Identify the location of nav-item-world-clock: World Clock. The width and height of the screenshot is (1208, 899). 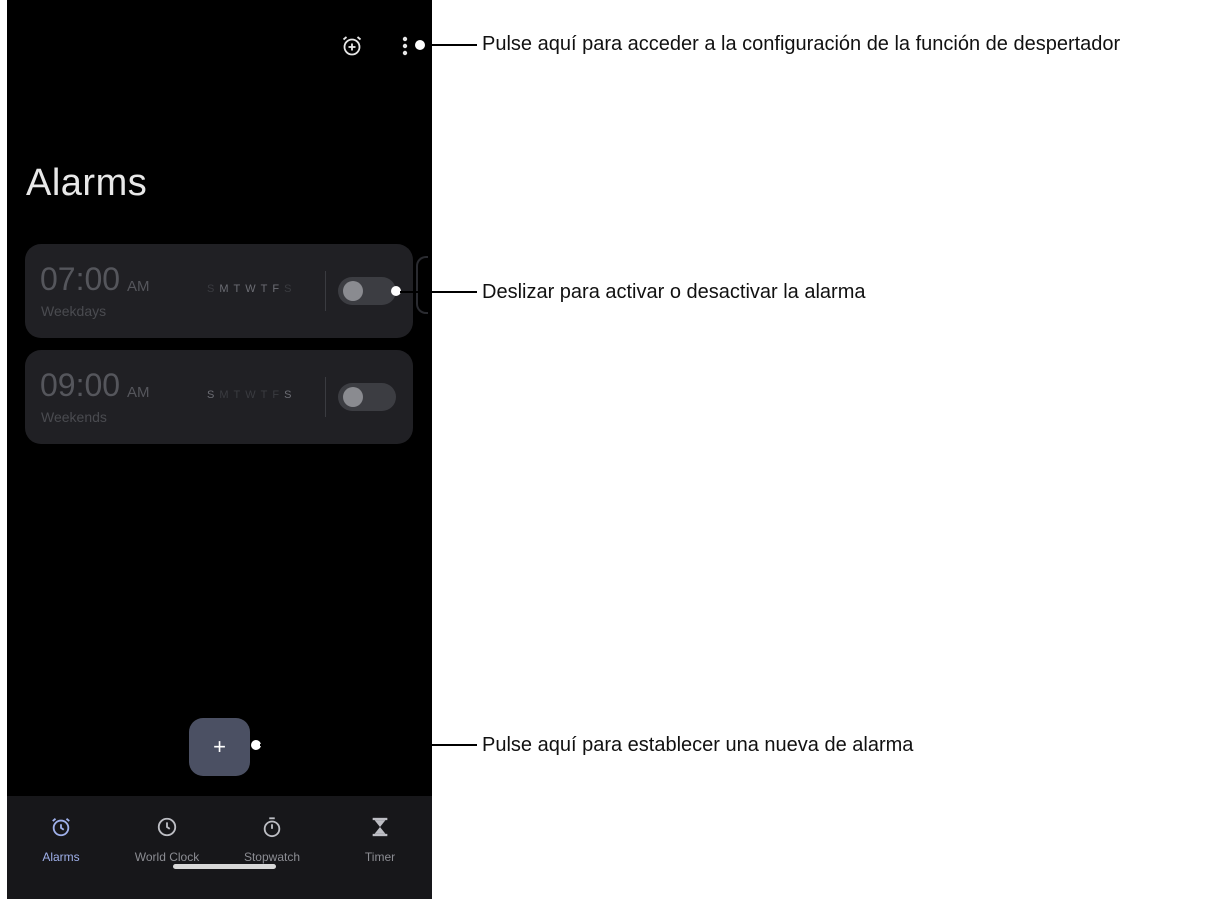
(167, 840).